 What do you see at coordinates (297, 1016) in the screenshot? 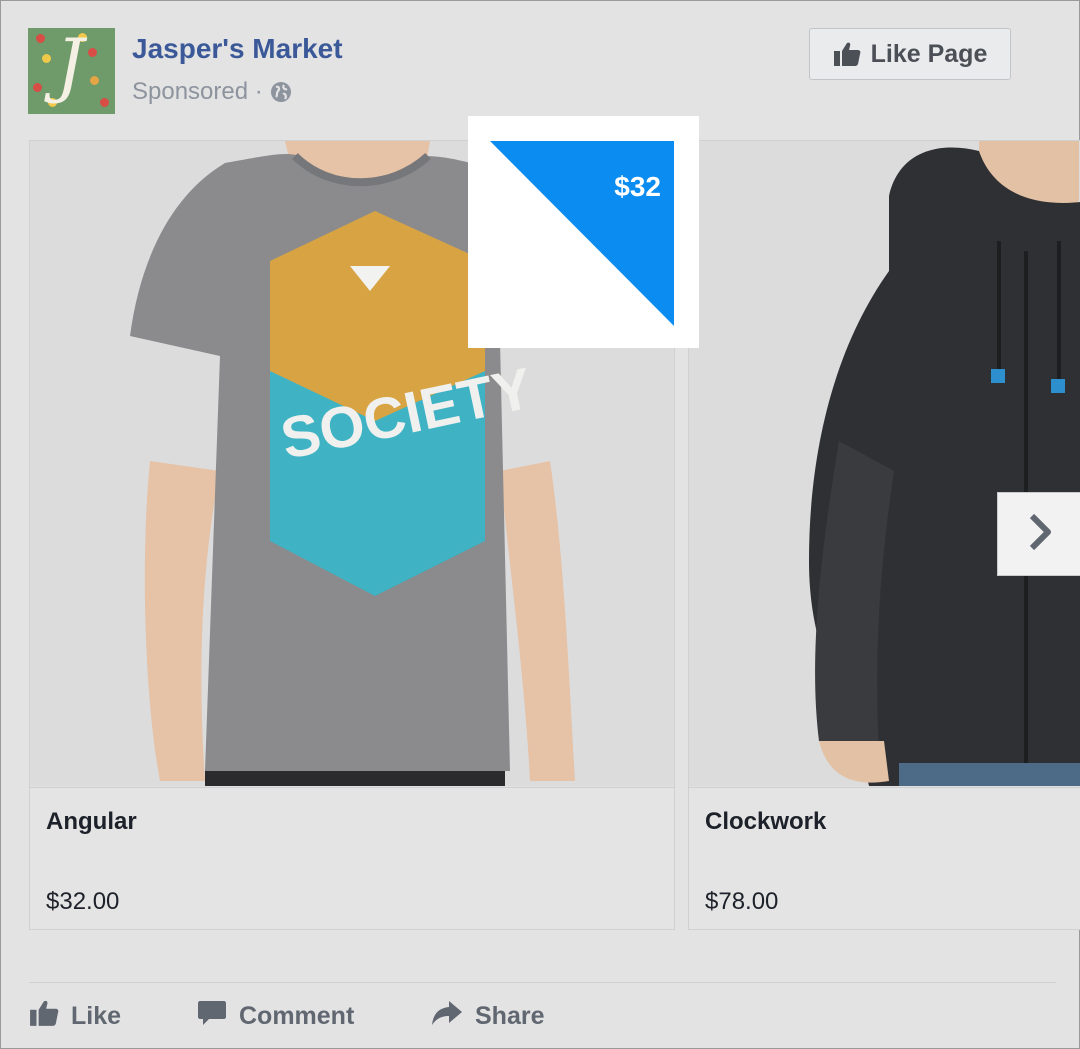
I see `comment-label: Comment` at bounding box center [297, 1016].